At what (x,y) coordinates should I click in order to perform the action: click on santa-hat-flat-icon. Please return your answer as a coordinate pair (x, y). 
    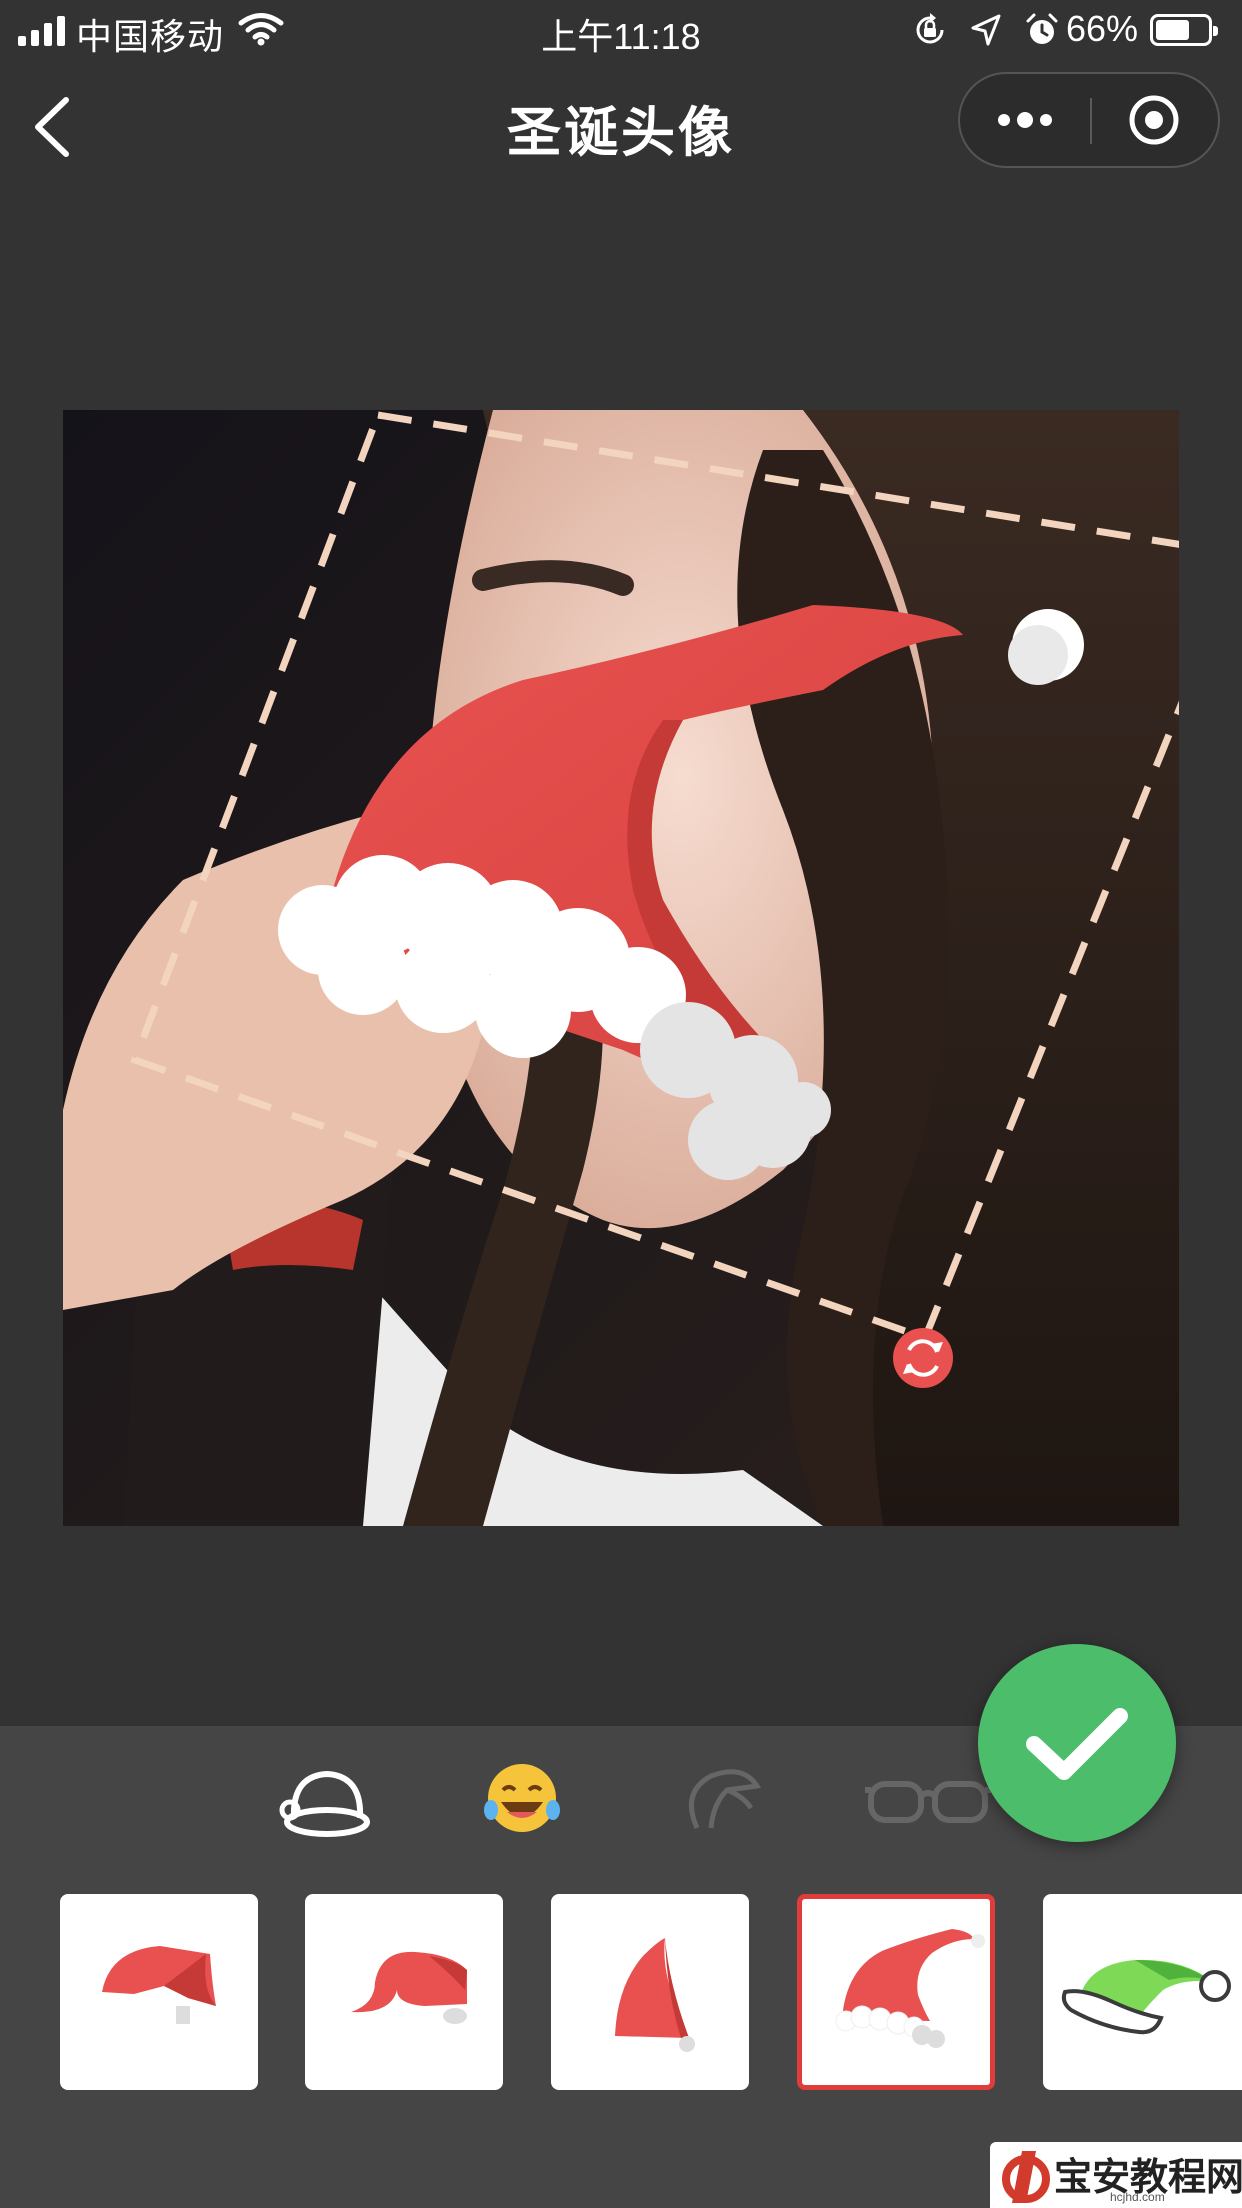
    Looking at the image, I should click on (159, 1985).